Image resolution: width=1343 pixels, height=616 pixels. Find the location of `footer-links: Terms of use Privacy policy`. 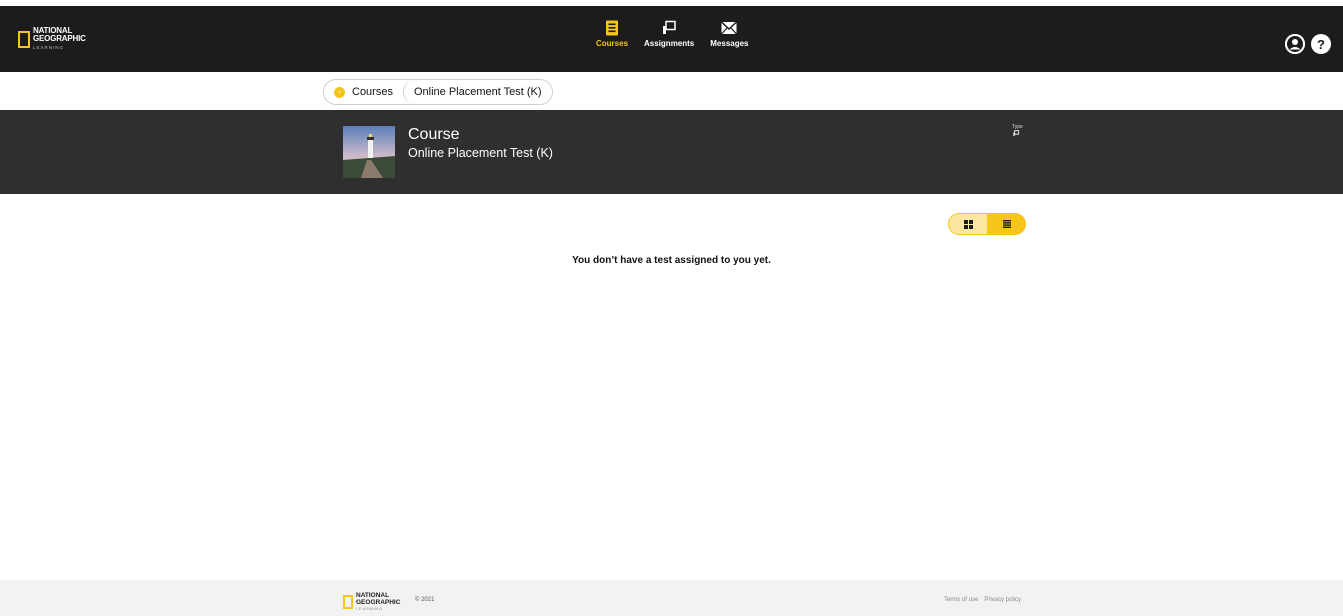

footer-links: Terms of use Privacy policy is located at coordinates (982, 600).